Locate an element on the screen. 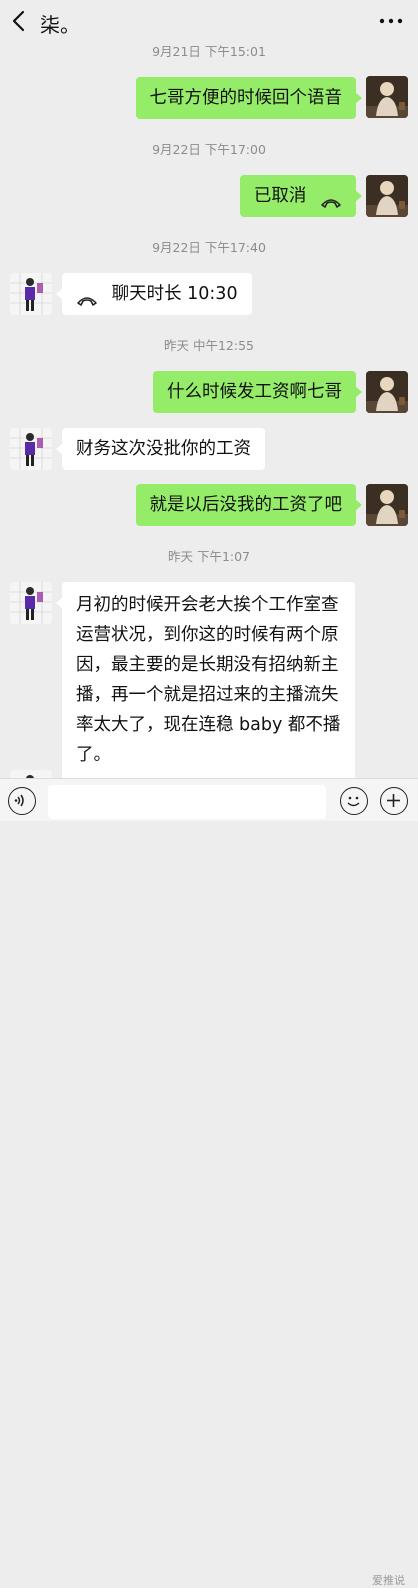  more-dots-icon is located at coordinates (391, 21).